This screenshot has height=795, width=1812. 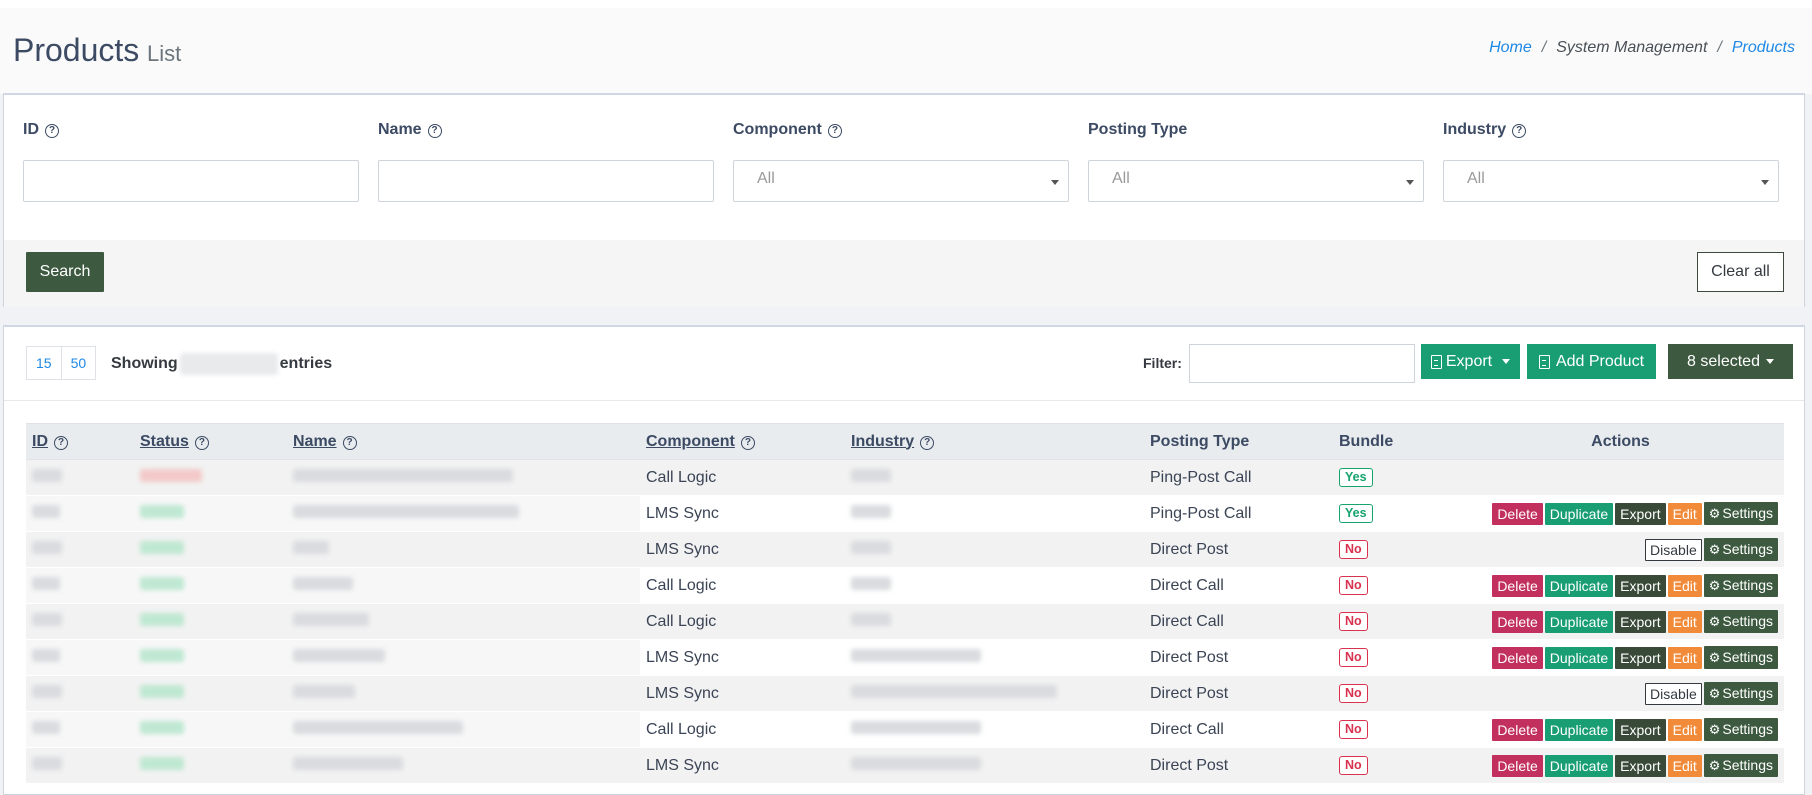 What do you see at coordinates (1611, 181) in the screenshot?
I see `industry-select: All` at bounding box center [1611, 181].